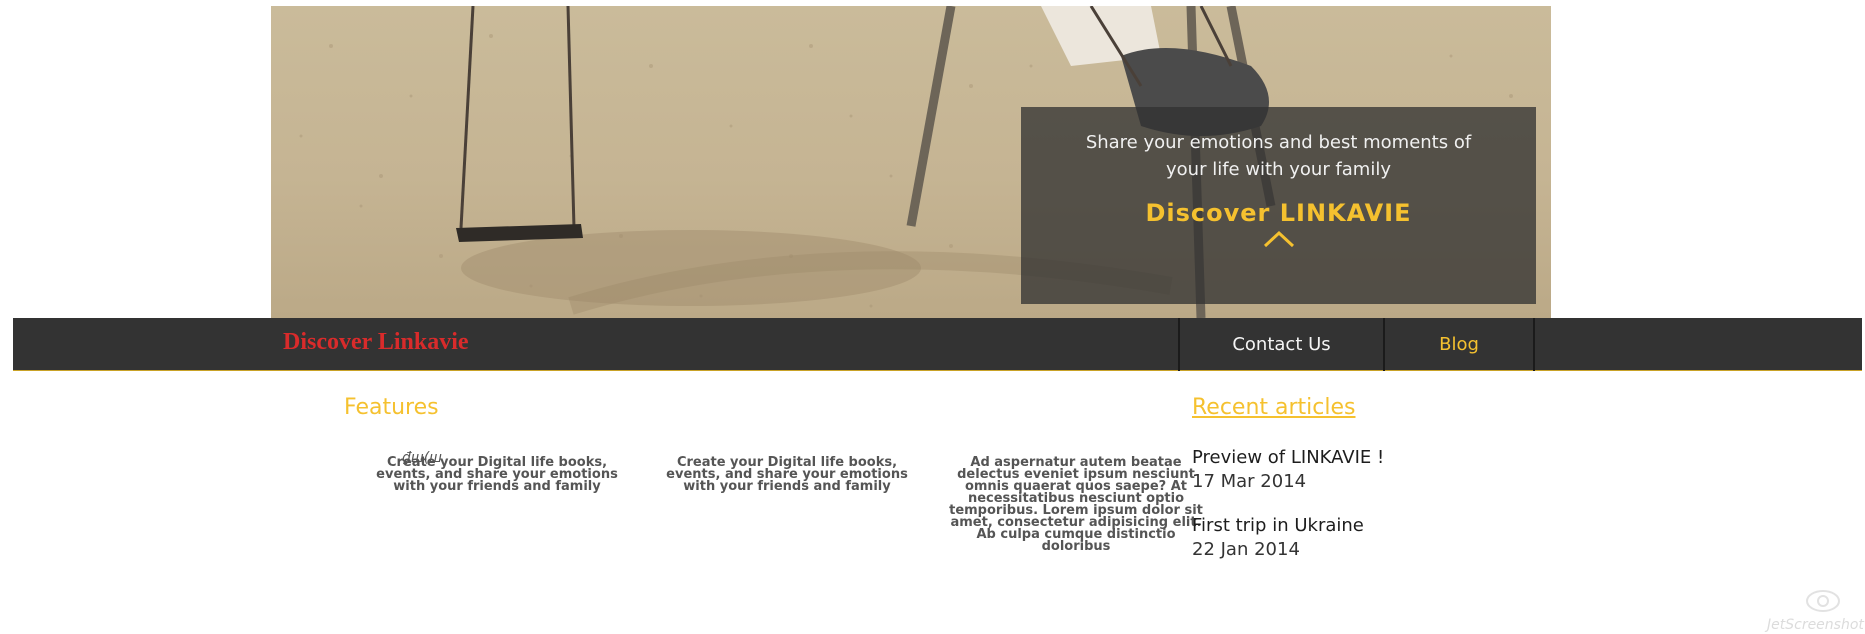 This screenshot has height=634, width=1865. What do you see at coordinates (391, 407) in the screenshot?
I see `features-heading: Features` at bounding box center [391, 407].